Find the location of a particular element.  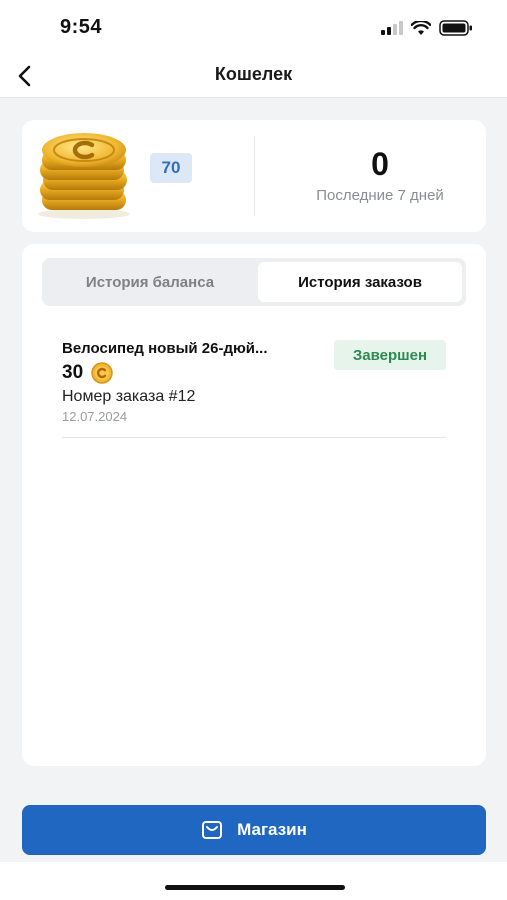

balance-card: 70 0 Последние 7 дней is located at coordinates (254, 176).